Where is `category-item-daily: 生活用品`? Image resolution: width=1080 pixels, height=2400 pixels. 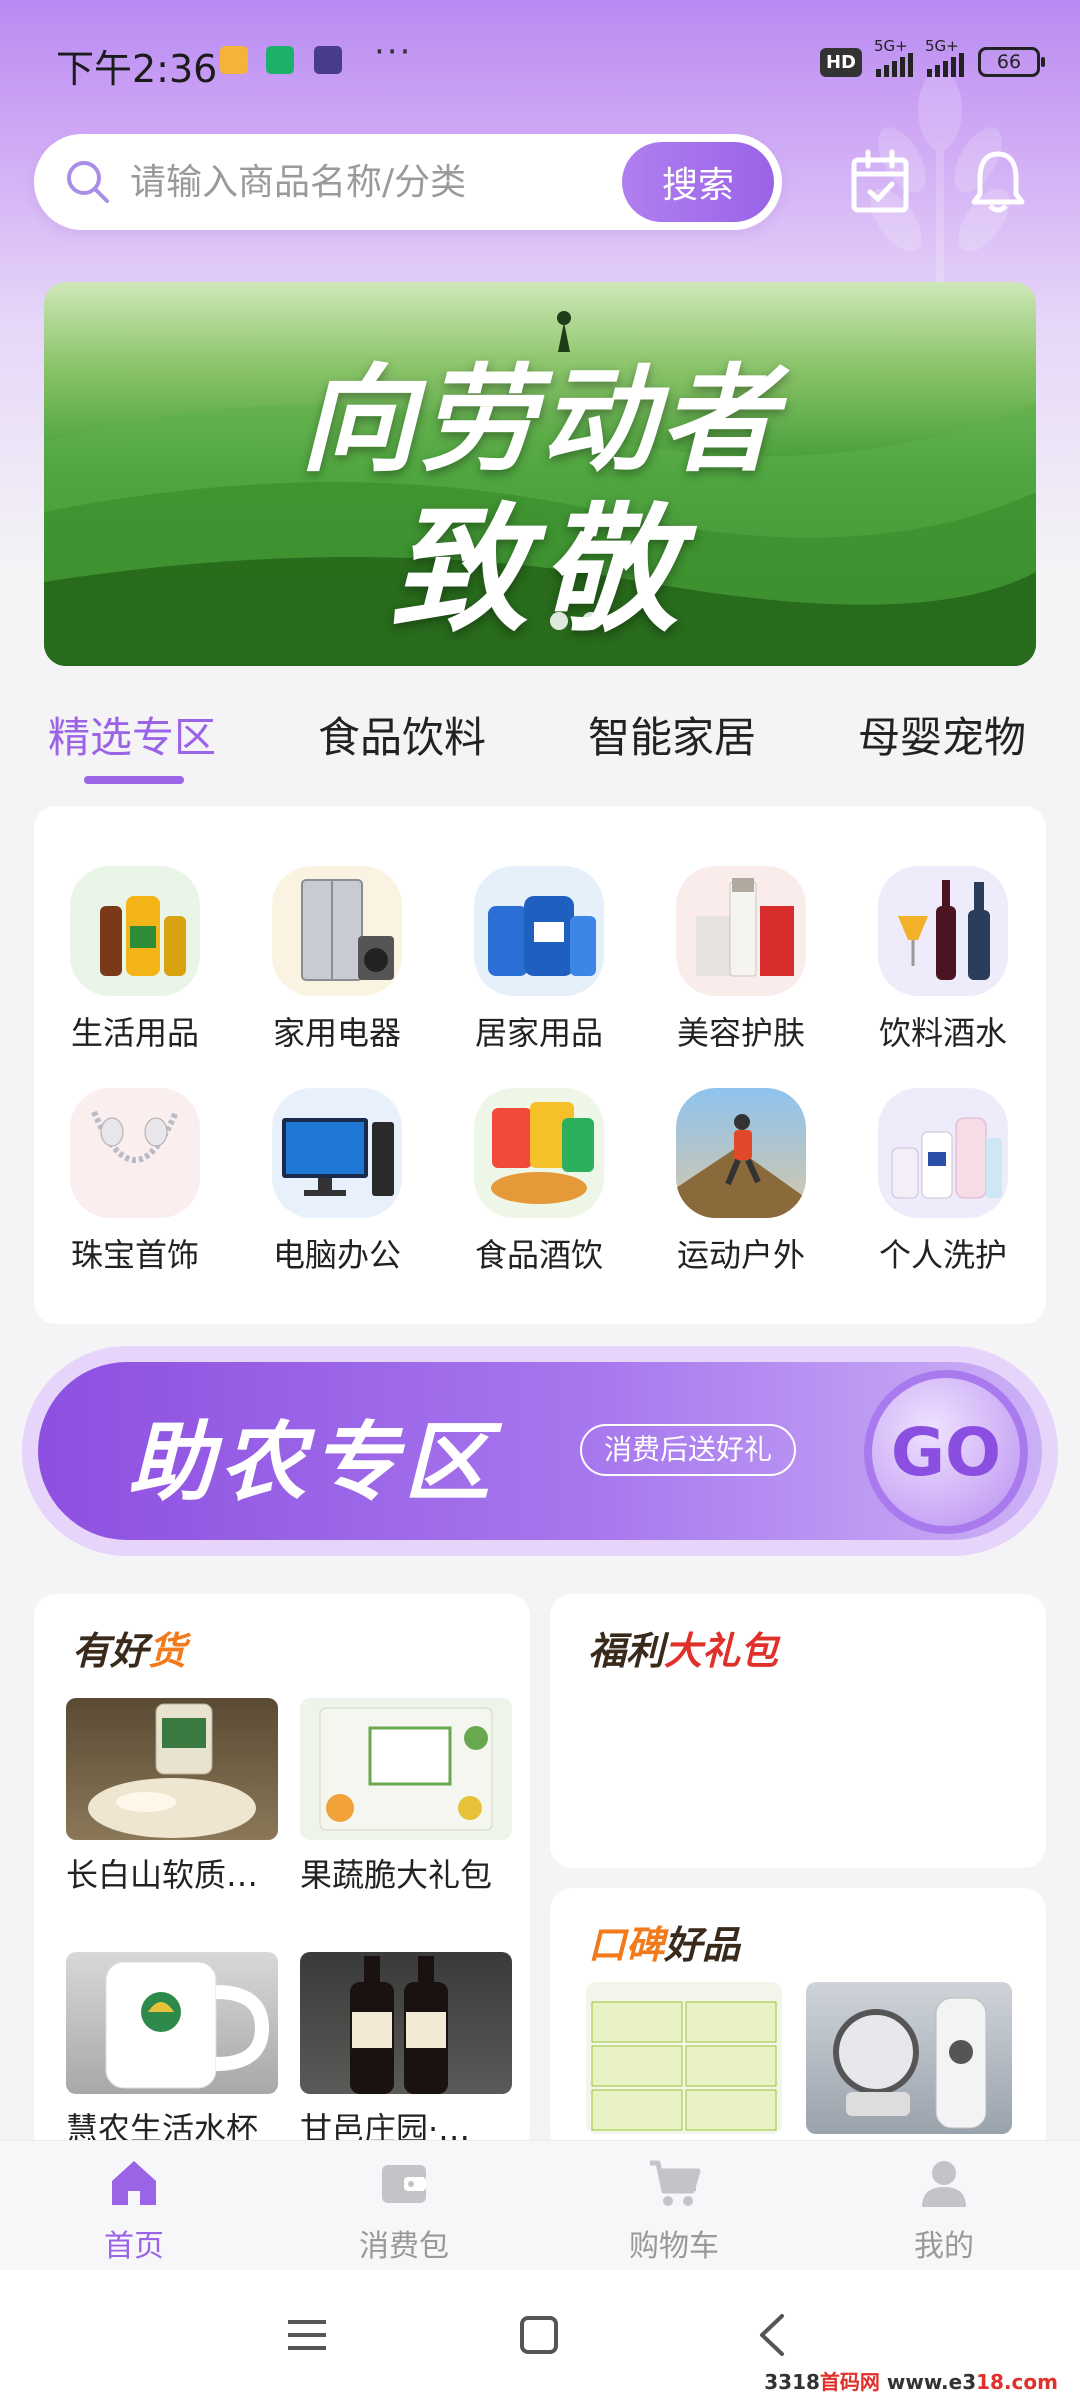 category-item-daily: 生活用品 is located at coordinates (135, 960).